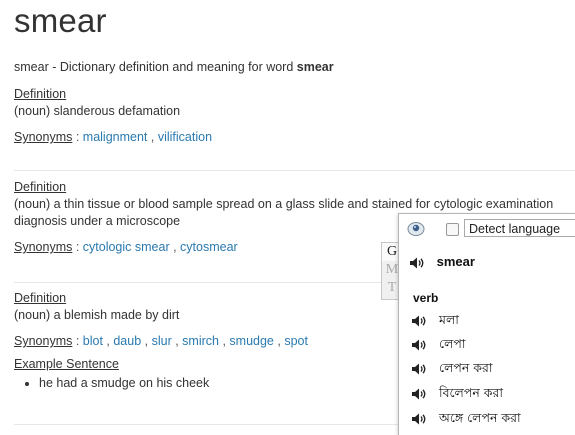  Describe the element at coordinates (209, 247) in the screenshot. I see `synonym-link: cytosmear` at that location.